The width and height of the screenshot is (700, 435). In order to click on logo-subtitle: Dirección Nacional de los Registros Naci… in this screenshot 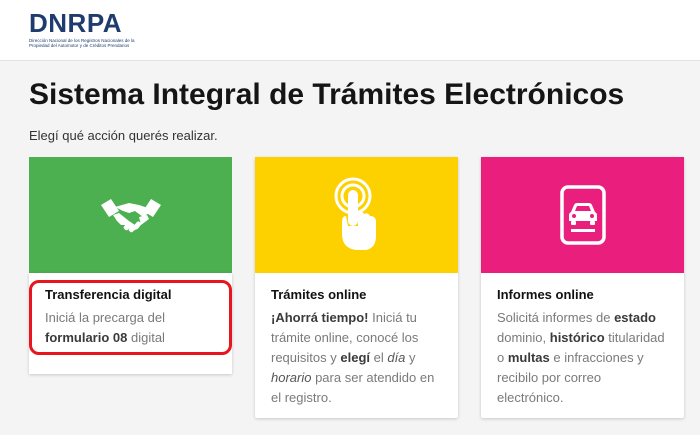, I will do `click(82, 43)`.